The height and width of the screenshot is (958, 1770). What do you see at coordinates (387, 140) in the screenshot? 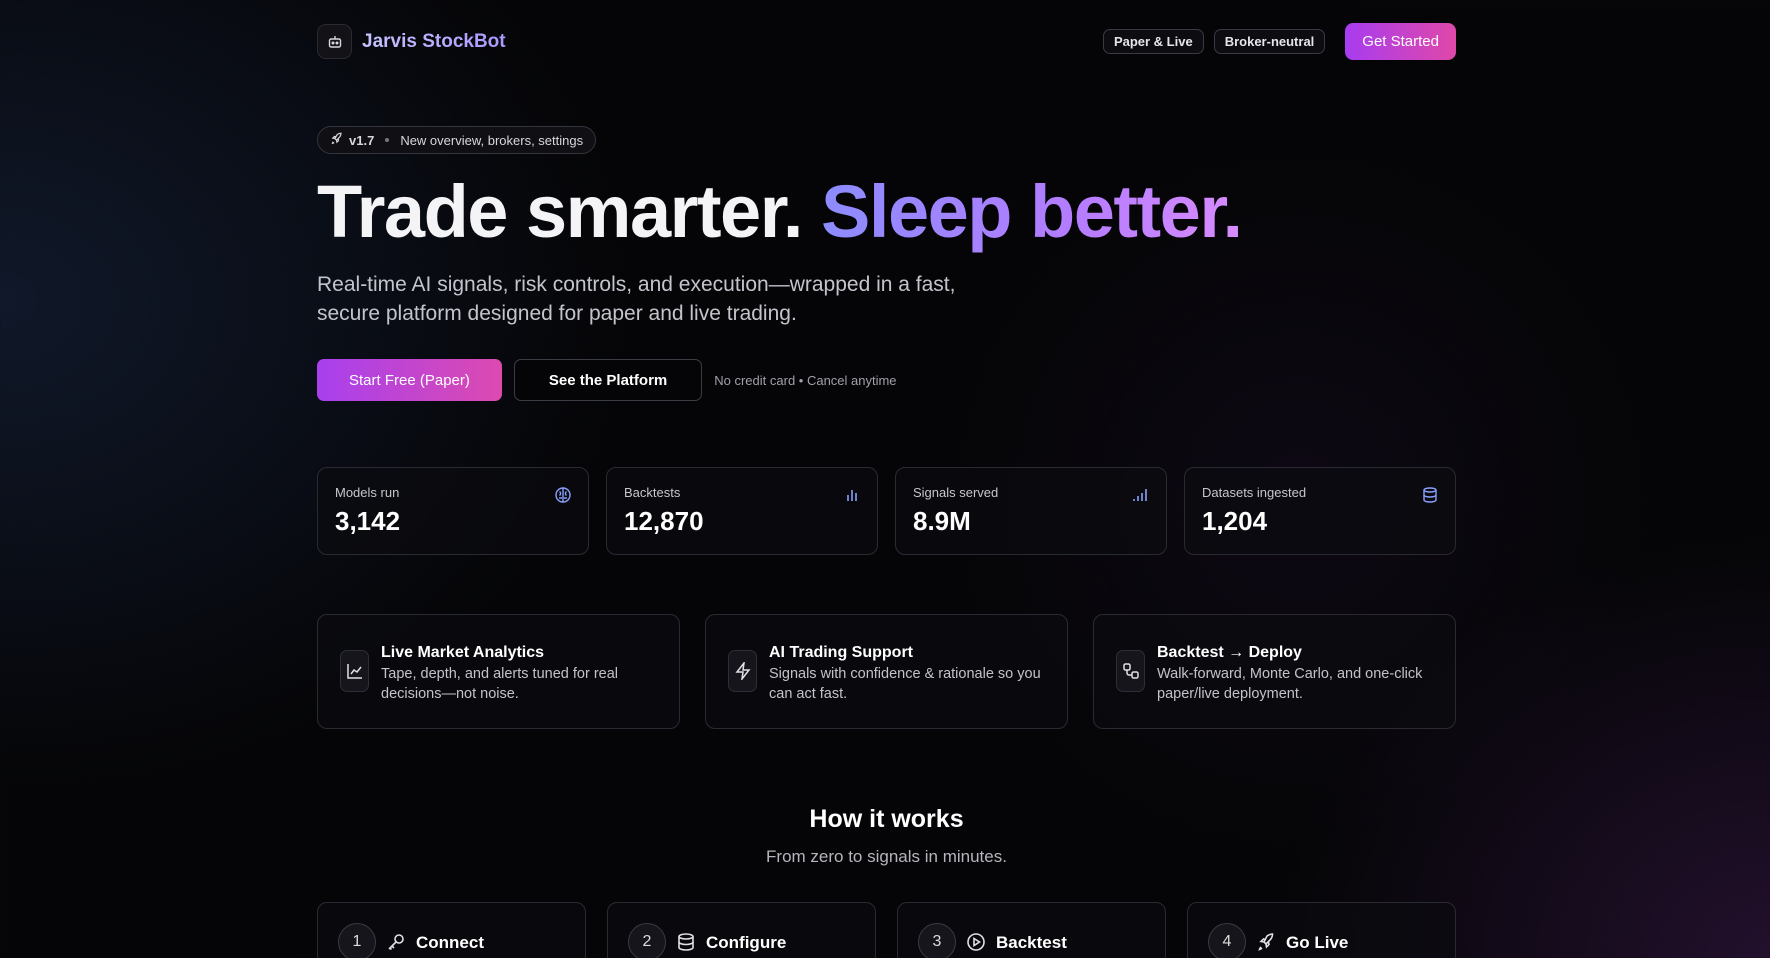
I see `separator-dot` at bounding box center [387, 140].